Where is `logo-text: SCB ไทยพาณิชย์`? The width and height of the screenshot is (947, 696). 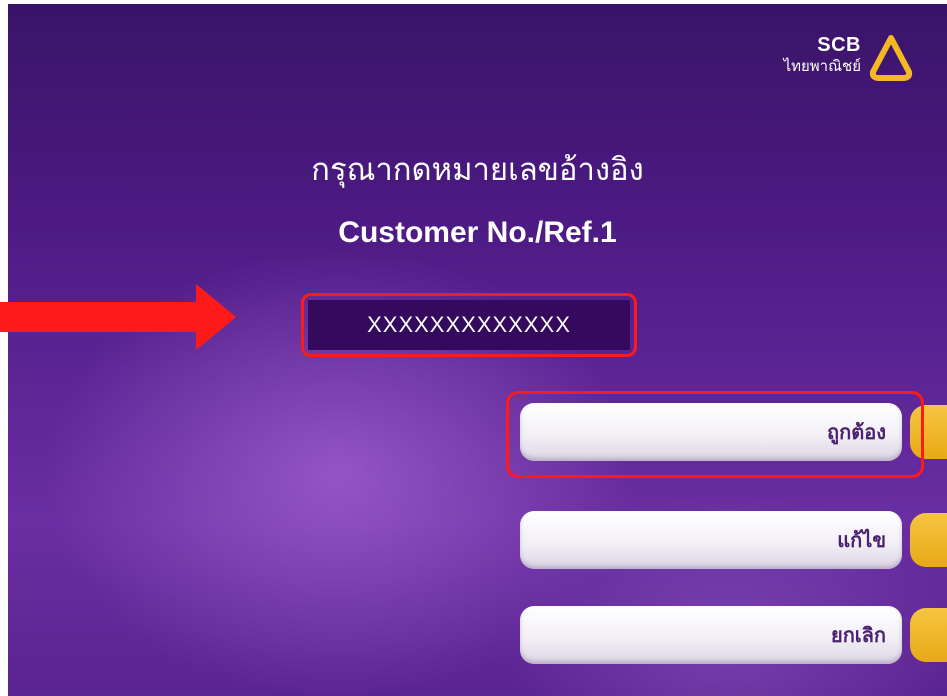 logo-text: SCB ไทยพาณิชย์ is located at coordinates (822, 55).